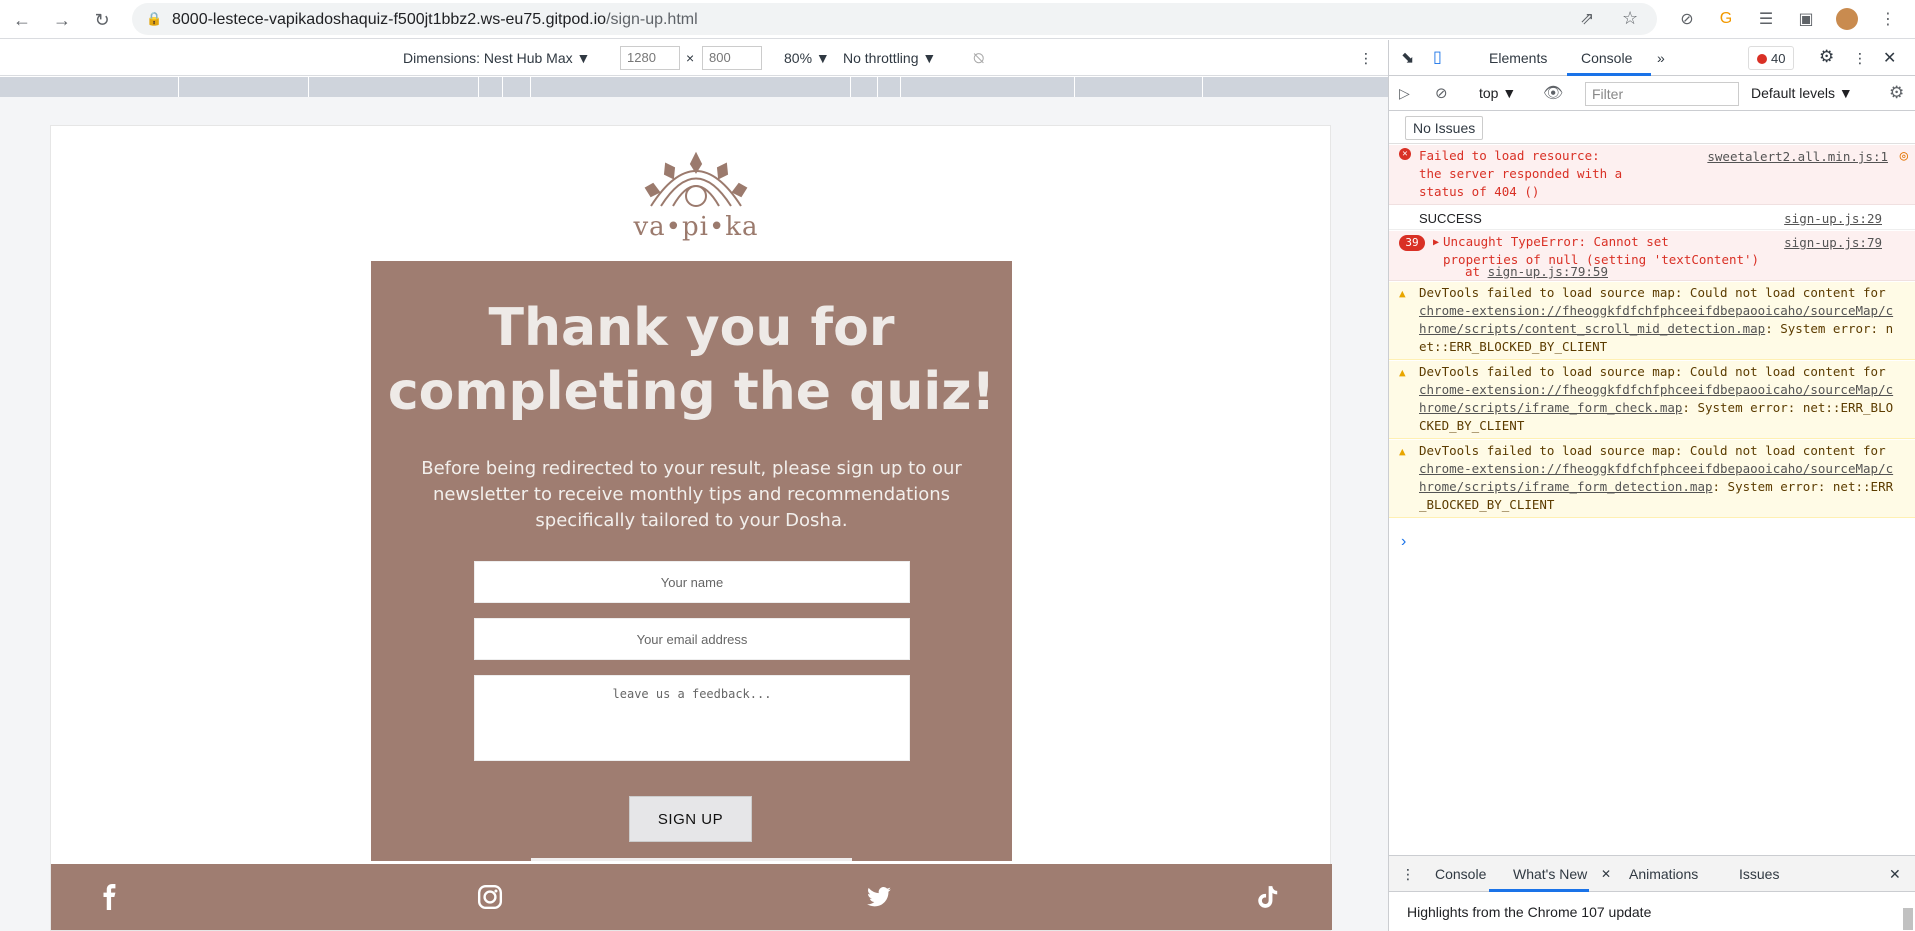  I want to click on sidebar-toggle-icon: ▷, so click(1404, 93).